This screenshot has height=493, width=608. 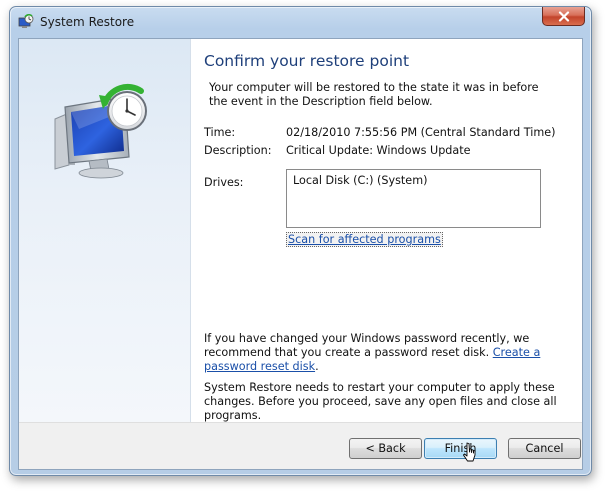 What do you see at coordinates (300, 22) in the screenshot?
I see `title-bar: System Restore` at bounding box center [300, 22].